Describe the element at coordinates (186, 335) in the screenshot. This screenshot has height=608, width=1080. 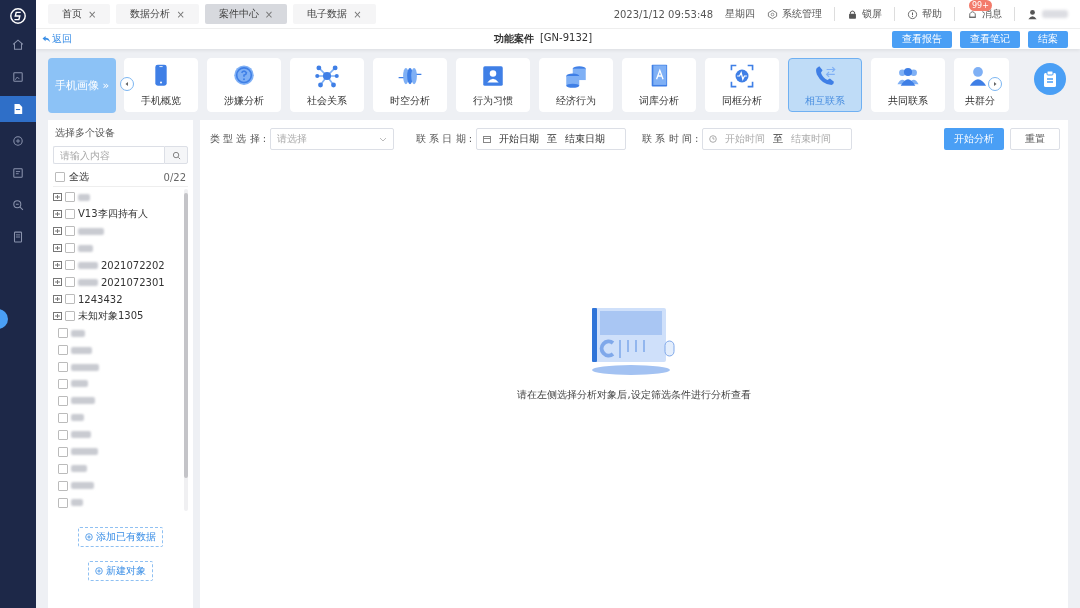
I see `scrollbar-thumb` at that location.